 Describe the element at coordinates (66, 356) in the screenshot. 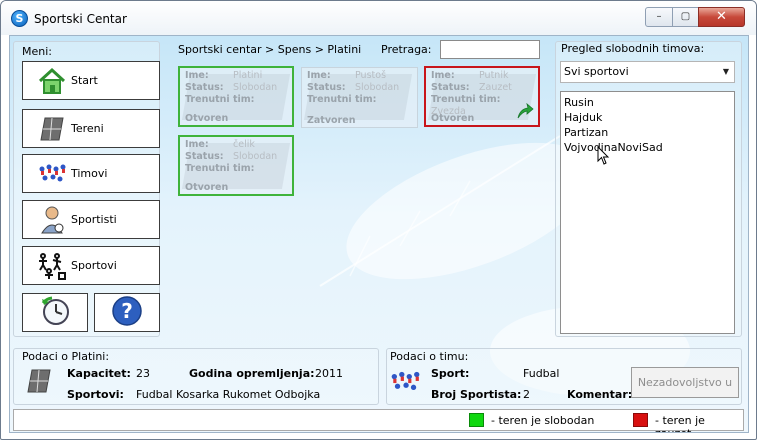

I see `court-info-title: Podaci o Platini:` at that location.